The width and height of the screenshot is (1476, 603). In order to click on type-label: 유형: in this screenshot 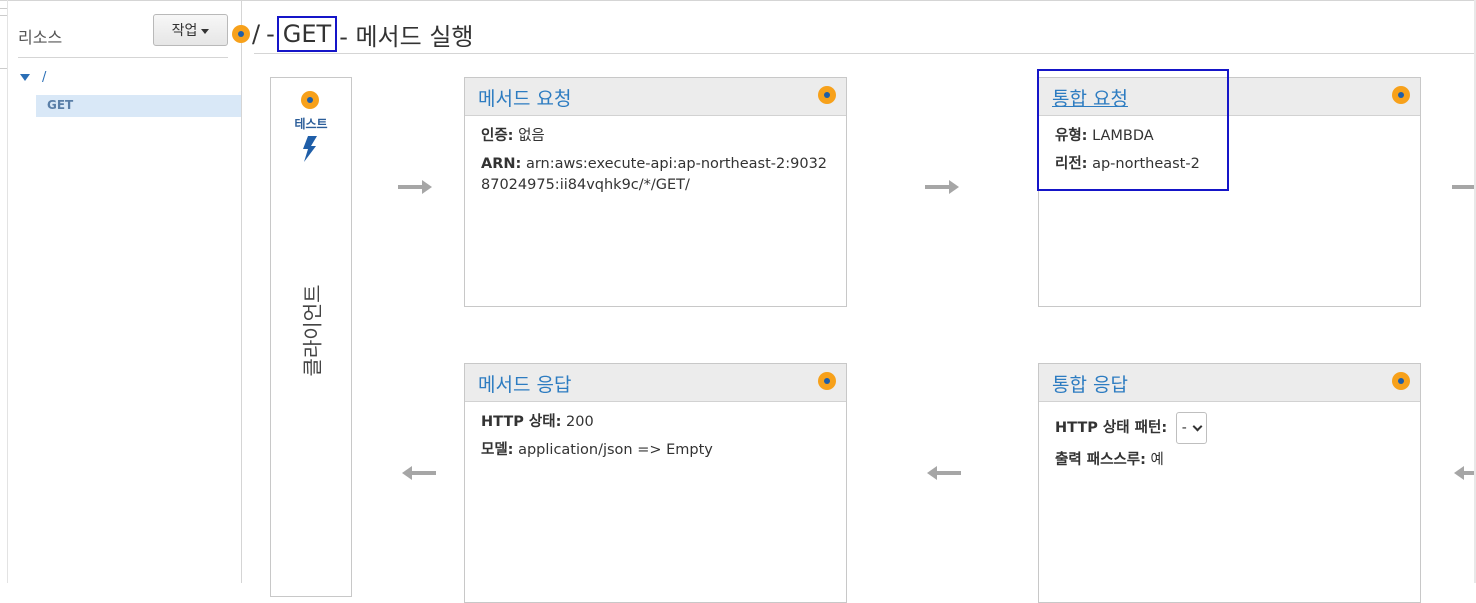, I will do `click(1071, 136)`.